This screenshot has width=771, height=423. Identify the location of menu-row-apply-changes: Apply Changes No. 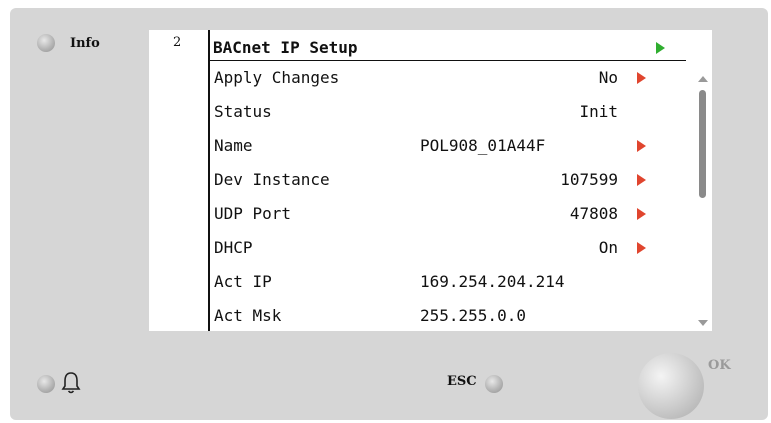
(460, 77).